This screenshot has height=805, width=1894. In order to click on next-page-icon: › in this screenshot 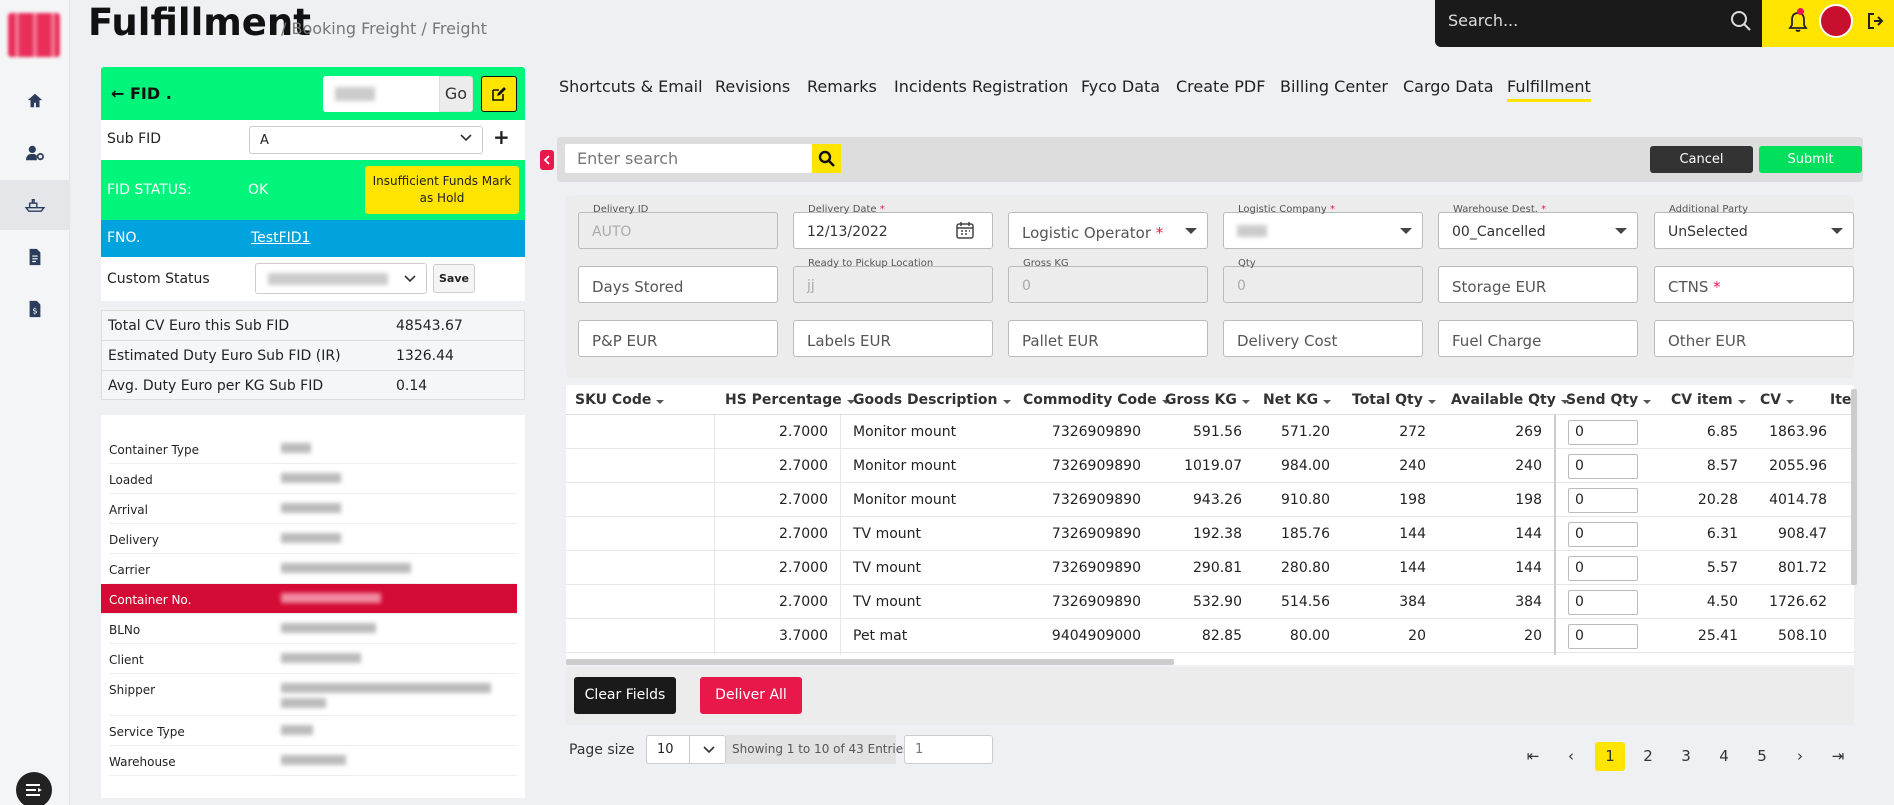, I will do `click(1800, 756)`.